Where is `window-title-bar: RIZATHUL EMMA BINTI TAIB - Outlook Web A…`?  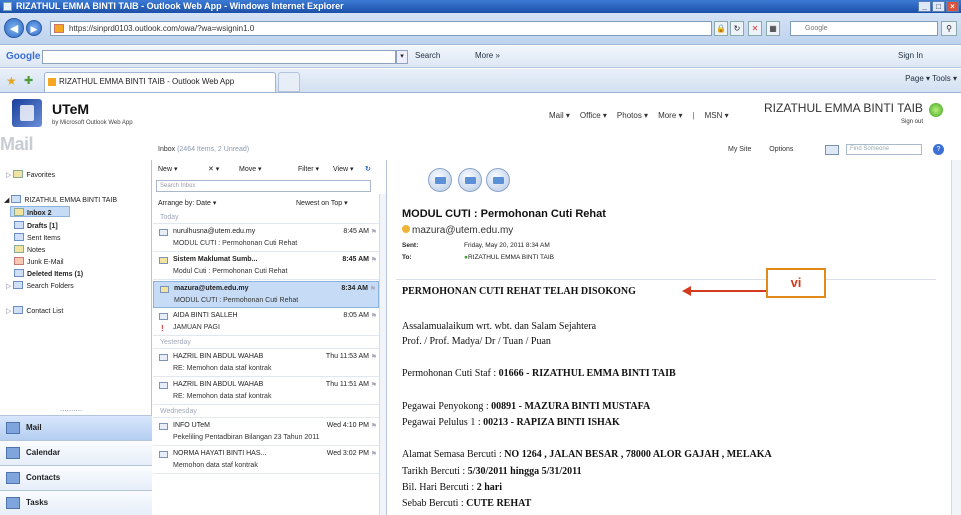
window-title-bar: RIZATHUL EMMA BINTI TAIB - Outlook Web A… is located at coordinates (480, 6).